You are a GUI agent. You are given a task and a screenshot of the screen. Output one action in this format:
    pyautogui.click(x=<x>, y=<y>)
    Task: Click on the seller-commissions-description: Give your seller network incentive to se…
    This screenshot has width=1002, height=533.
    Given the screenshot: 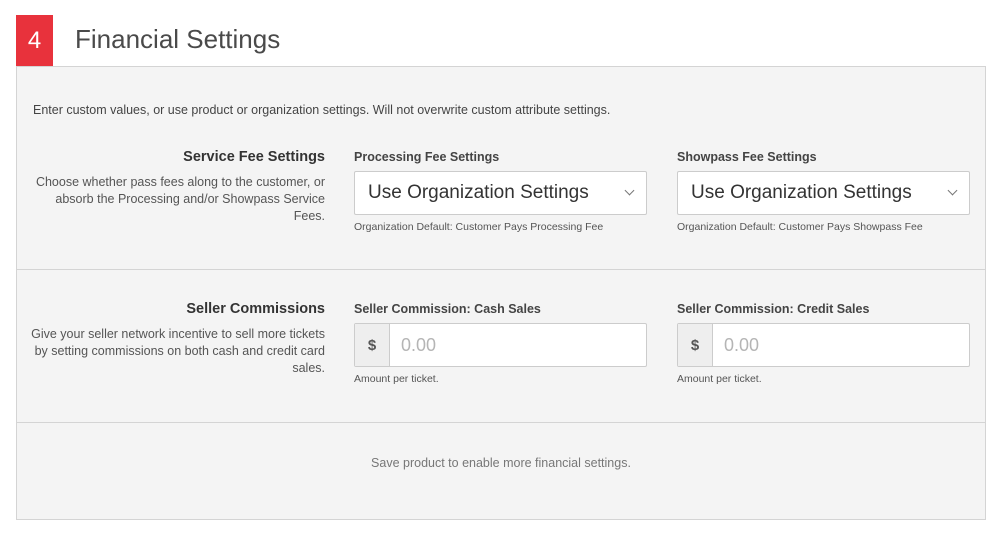 What is the action you would take?
    pyautogui.click(x=178, y=351)
    